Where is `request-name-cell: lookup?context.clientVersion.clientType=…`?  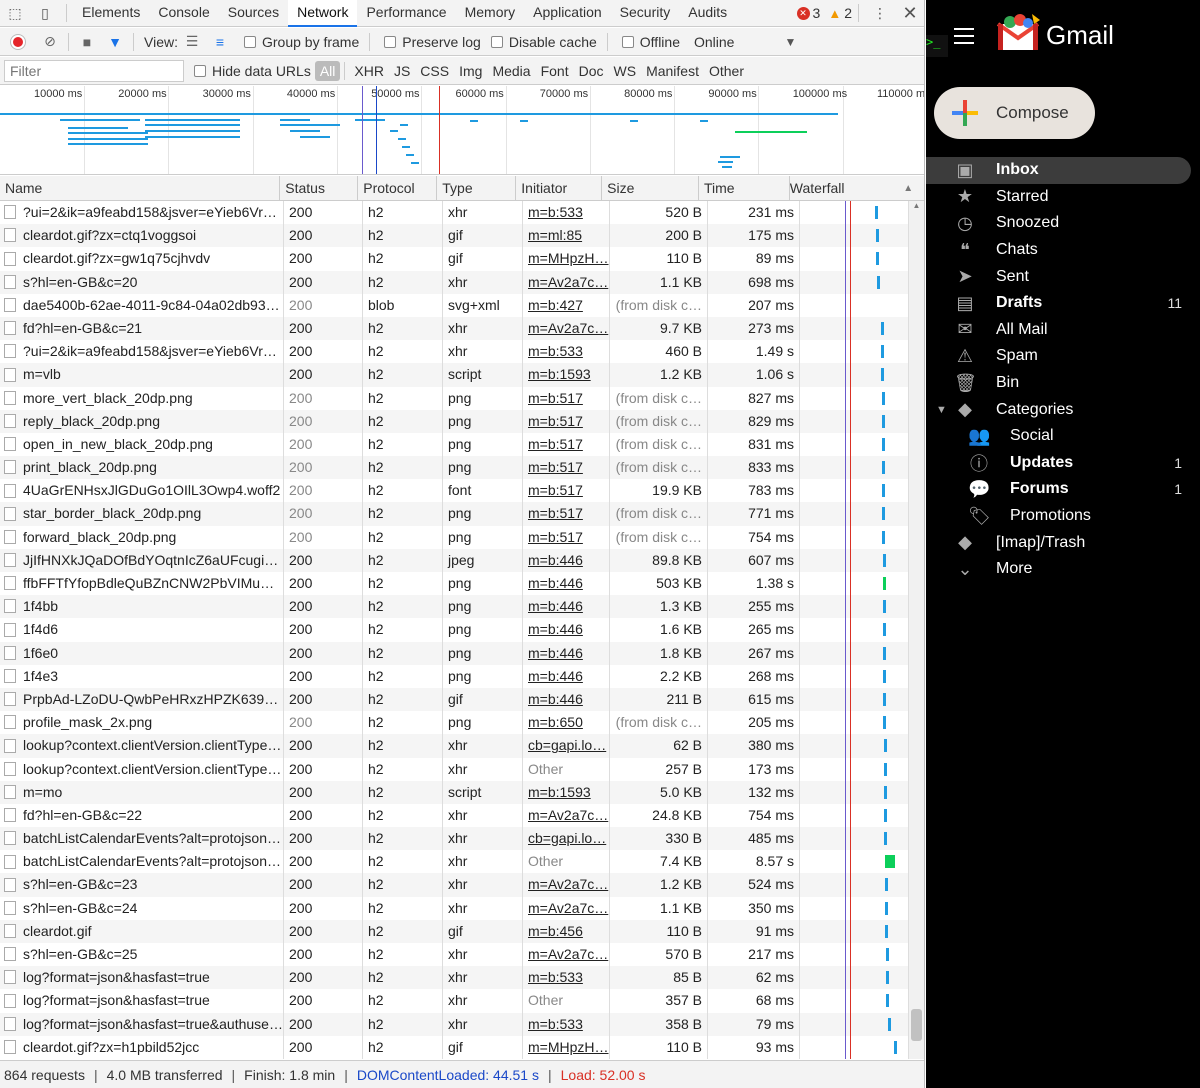 request-name-cell: lookup?context.clientVersion.clientType=… is located at coordinates (142, 746).